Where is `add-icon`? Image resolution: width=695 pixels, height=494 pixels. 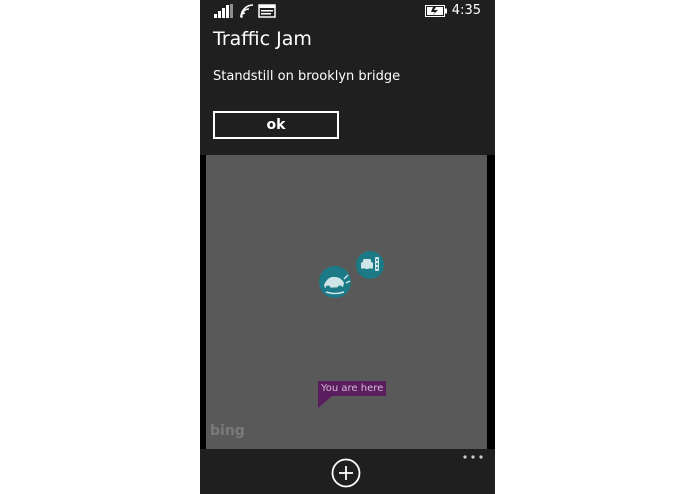
add-icon is located at coordinates (346, 473).